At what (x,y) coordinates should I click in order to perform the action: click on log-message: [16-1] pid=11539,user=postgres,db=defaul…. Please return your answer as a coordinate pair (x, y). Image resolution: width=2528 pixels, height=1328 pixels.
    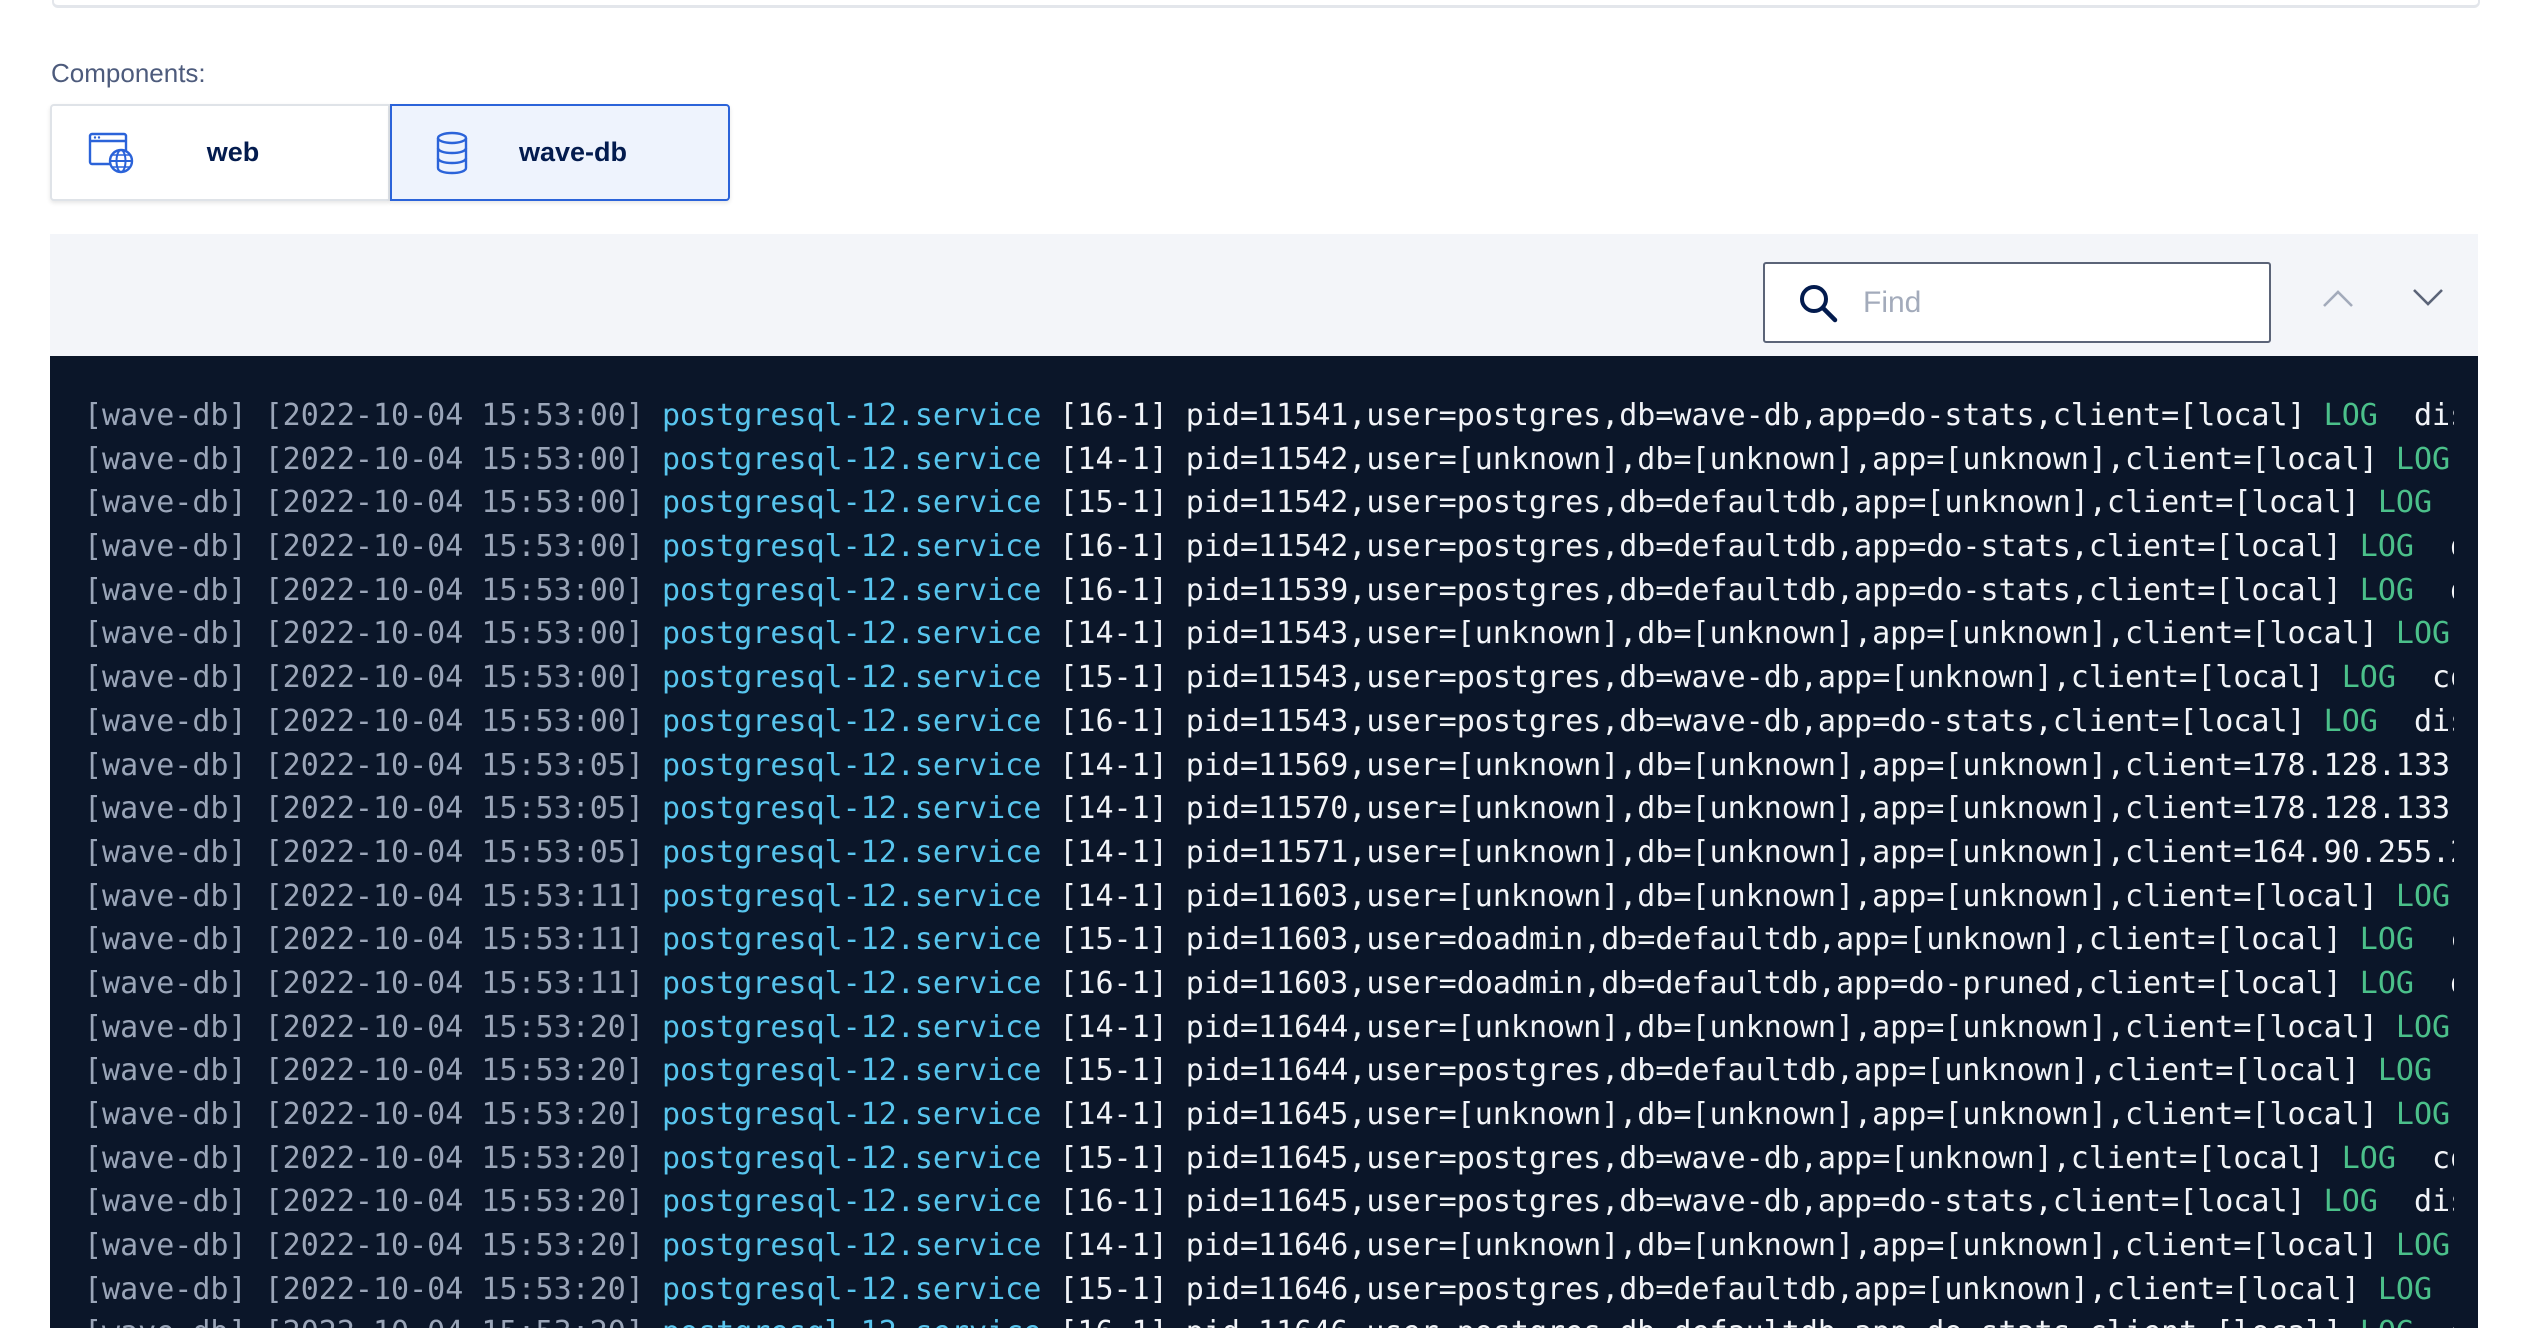
    Looking at the image, I should click on (1700, 590).